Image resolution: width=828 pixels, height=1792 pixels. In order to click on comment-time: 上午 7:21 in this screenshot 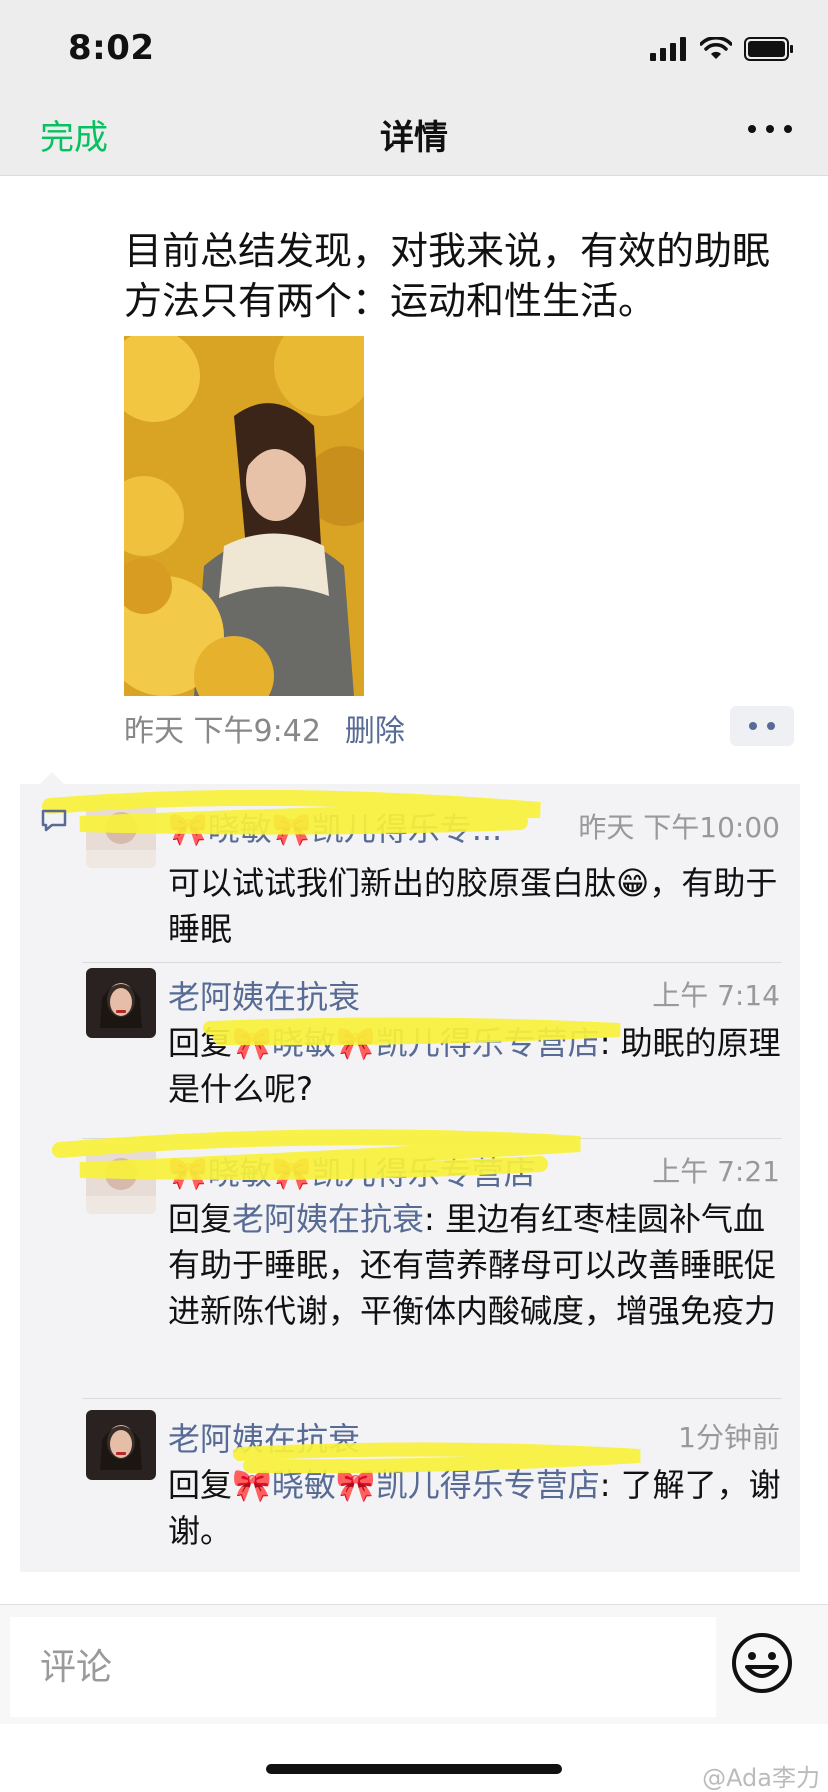, I will do `click(716, 1171)`.